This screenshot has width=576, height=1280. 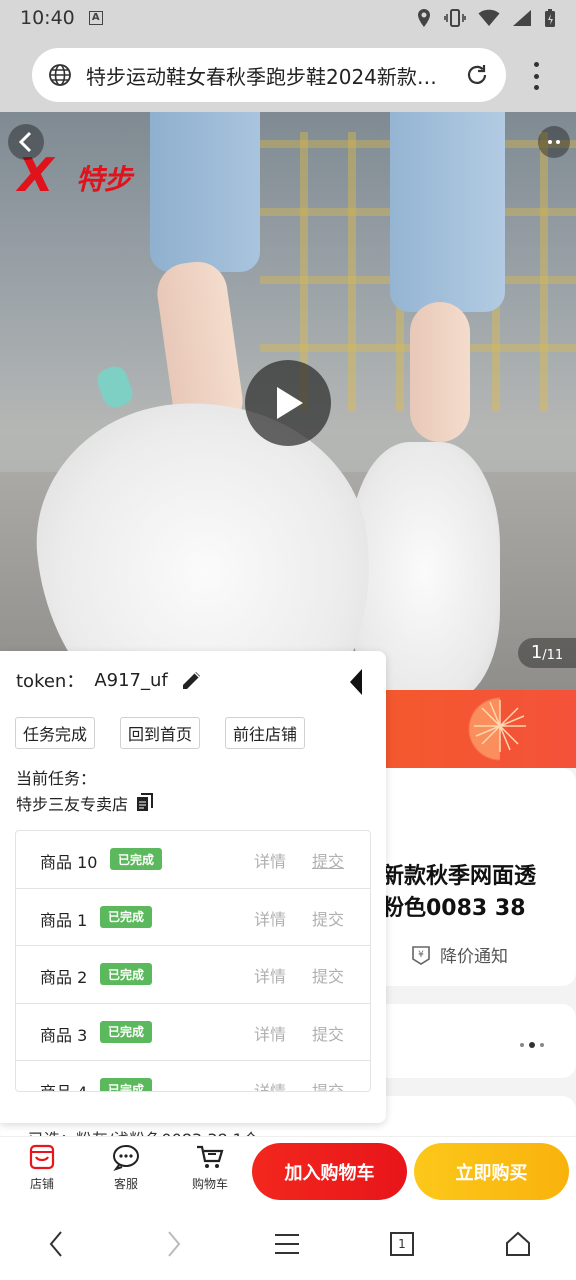 I want to click on price-notice-button: ¥ 降价通知, so click(x=459, y=954).